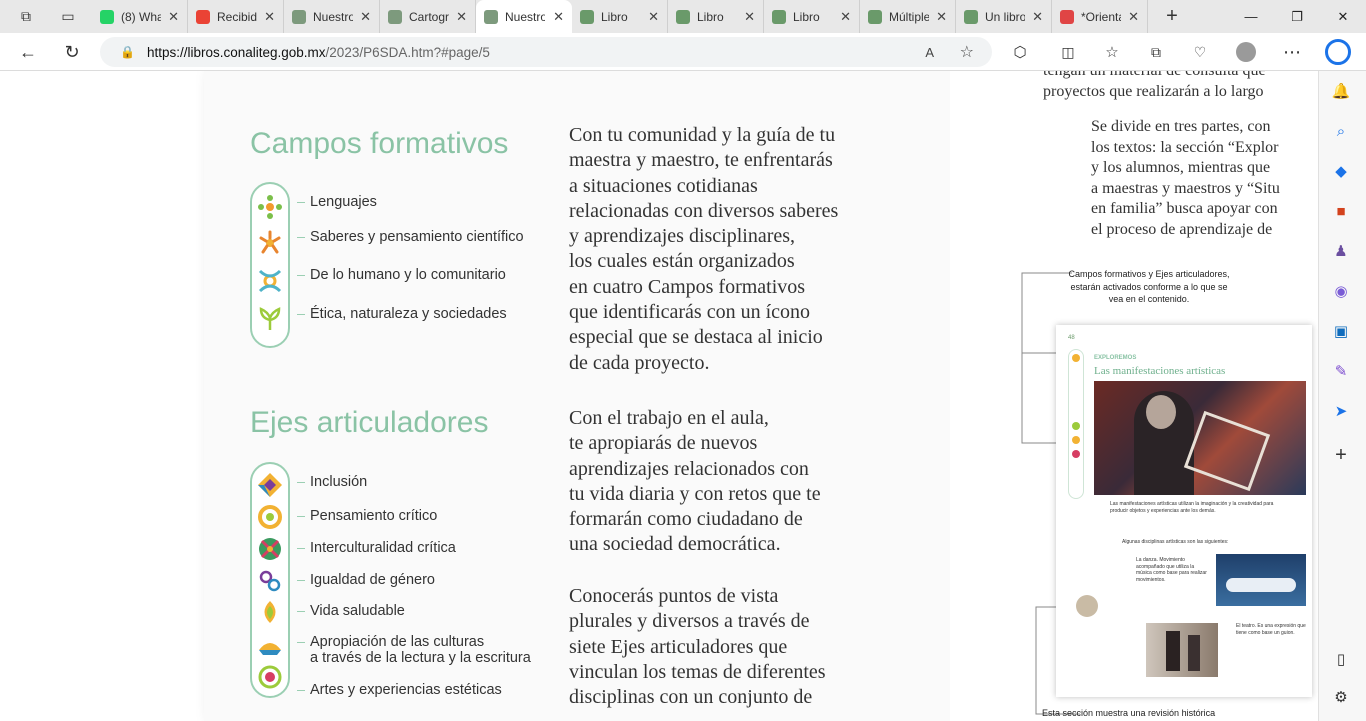 The image size is (1366, 721). I want to click on browser-tab: Cartografía ✕, so click(428, 16).